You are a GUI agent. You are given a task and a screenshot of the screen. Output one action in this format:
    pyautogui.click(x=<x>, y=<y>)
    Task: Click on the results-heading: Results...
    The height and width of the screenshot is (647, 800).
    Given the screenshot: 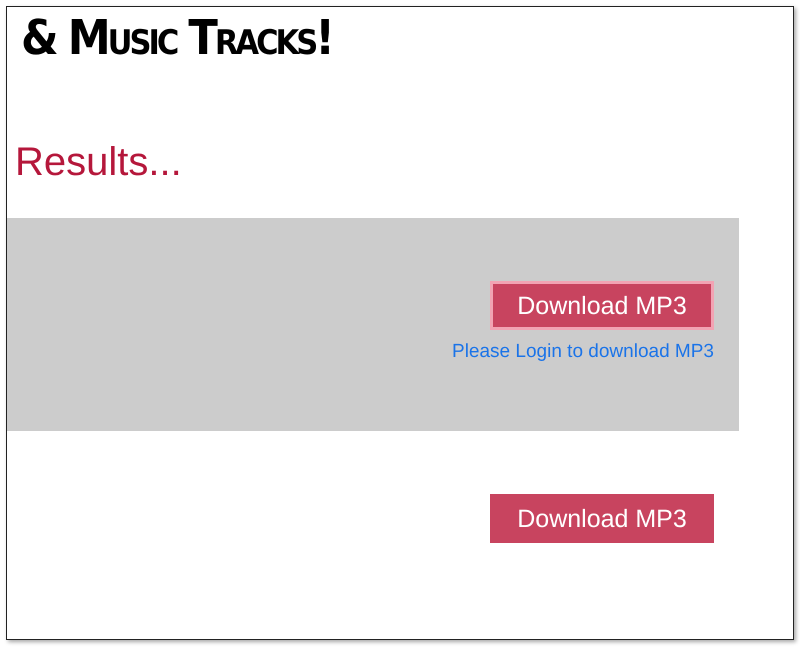 What is the action you would take?
    pyautogui.click(x=99, y=162)
    